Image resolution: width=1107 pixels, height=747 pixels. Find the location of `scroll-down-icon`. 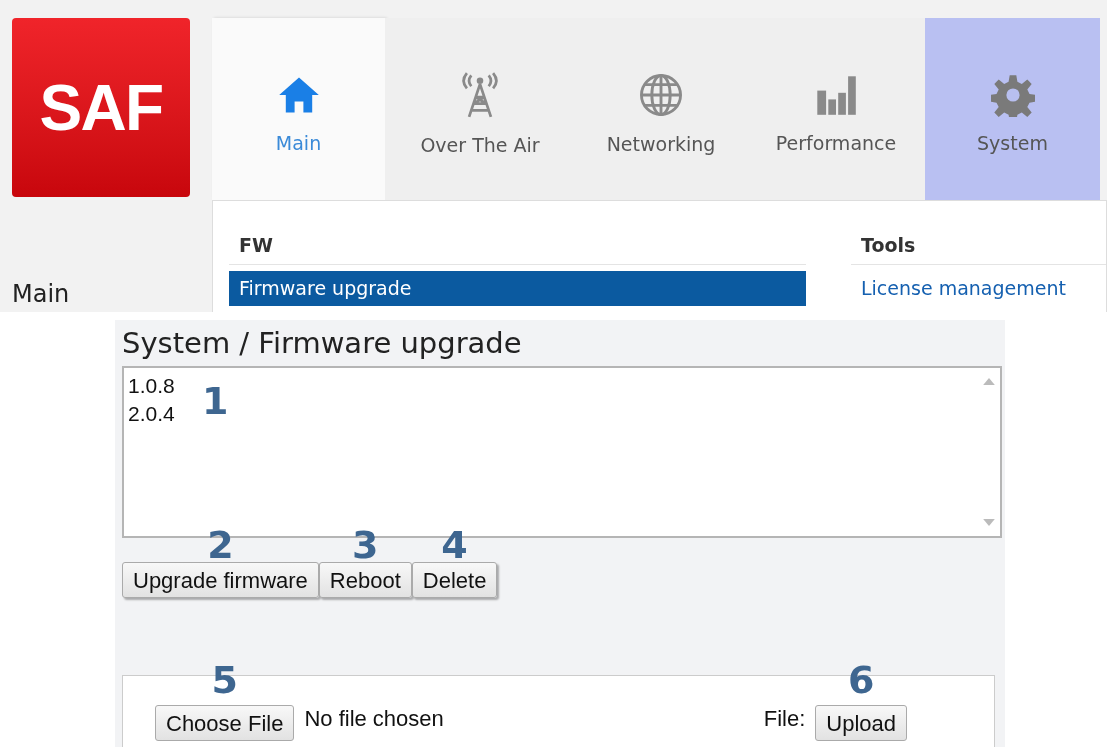

scroll-down-icon is located at coordinates (989, 522).